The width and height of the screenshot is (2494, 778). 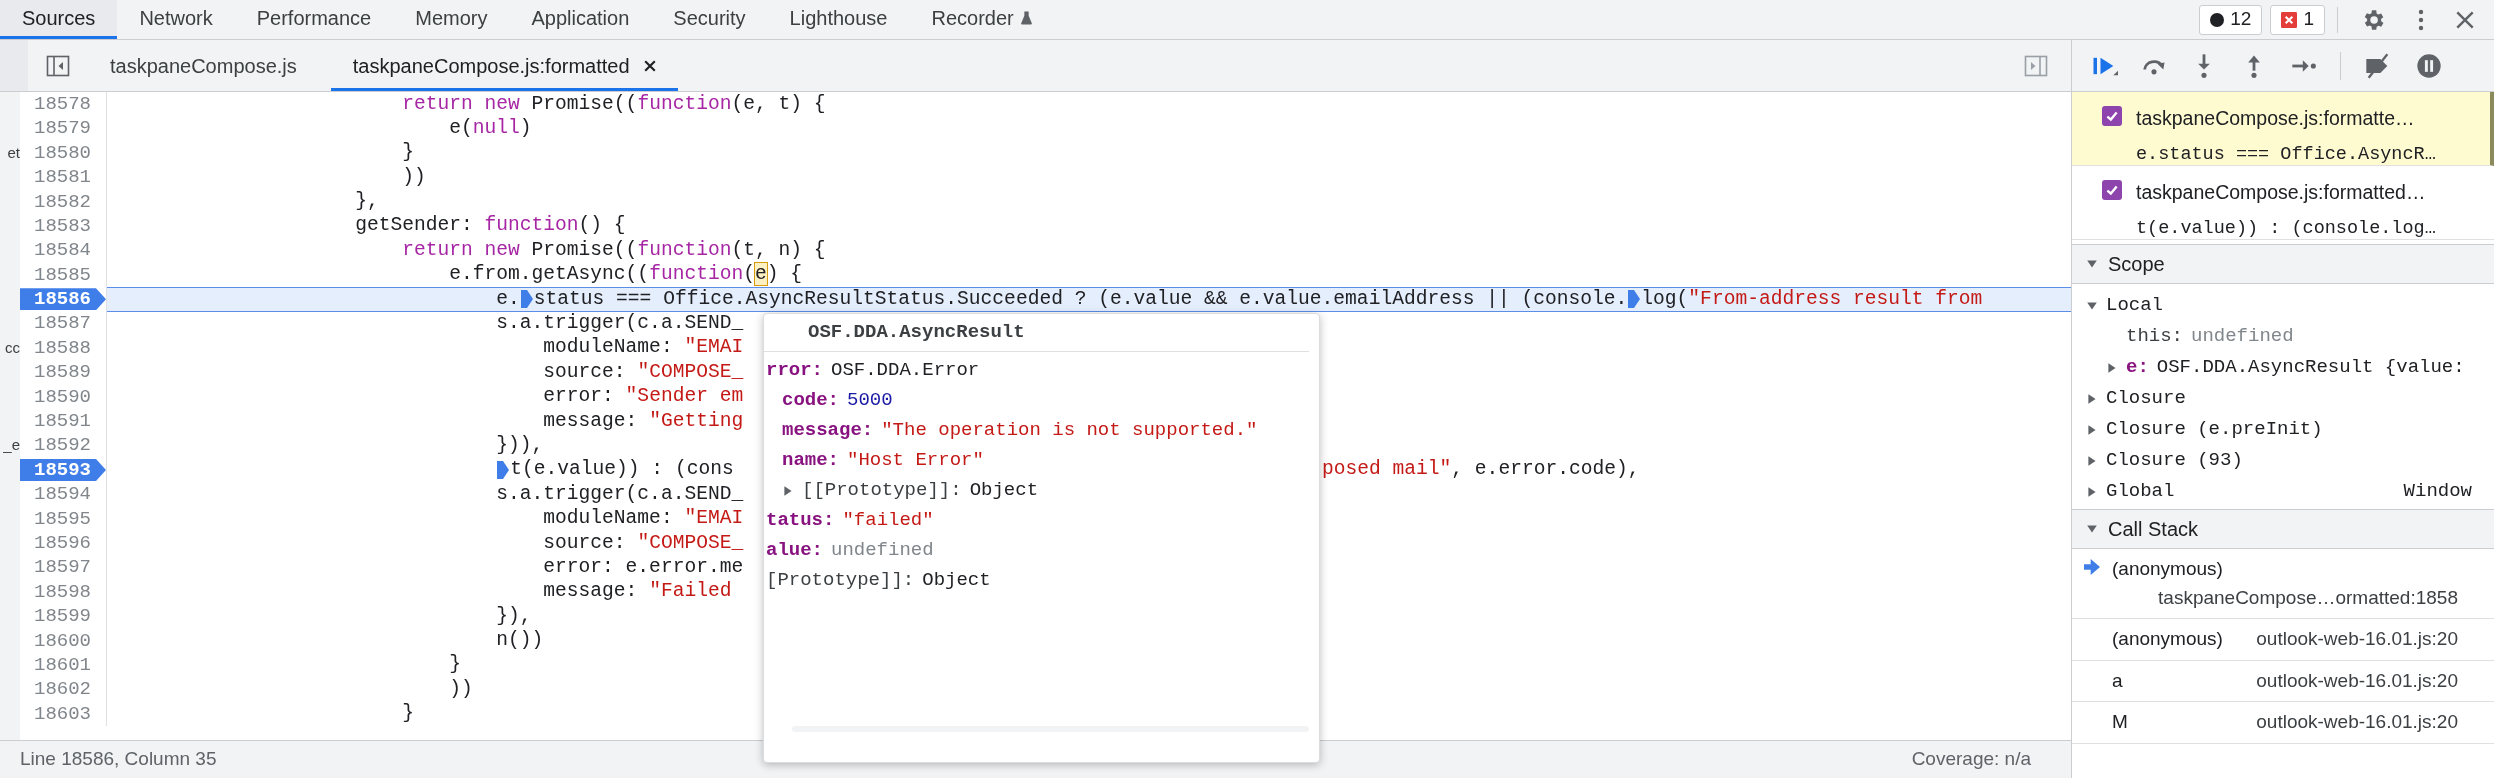 What do you see at coordinates (62, 128) in the screenshot?
I see `line-number: 18579` at bounding box center [62, 128].